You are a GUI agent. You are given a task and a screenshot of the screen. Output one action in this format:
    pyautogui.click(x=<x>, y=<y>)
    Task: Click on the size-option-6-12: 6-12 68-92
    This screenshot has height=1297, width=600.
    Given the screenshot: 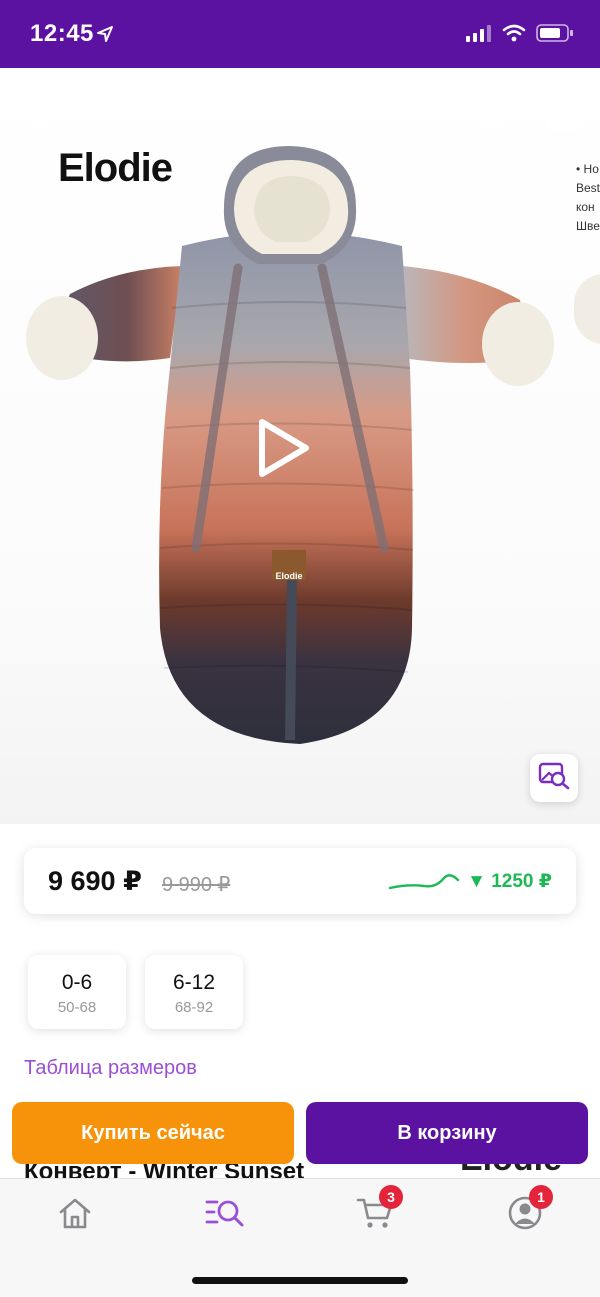 What is the action you would take?
    pyautogui.click(x=194, y=992)
    